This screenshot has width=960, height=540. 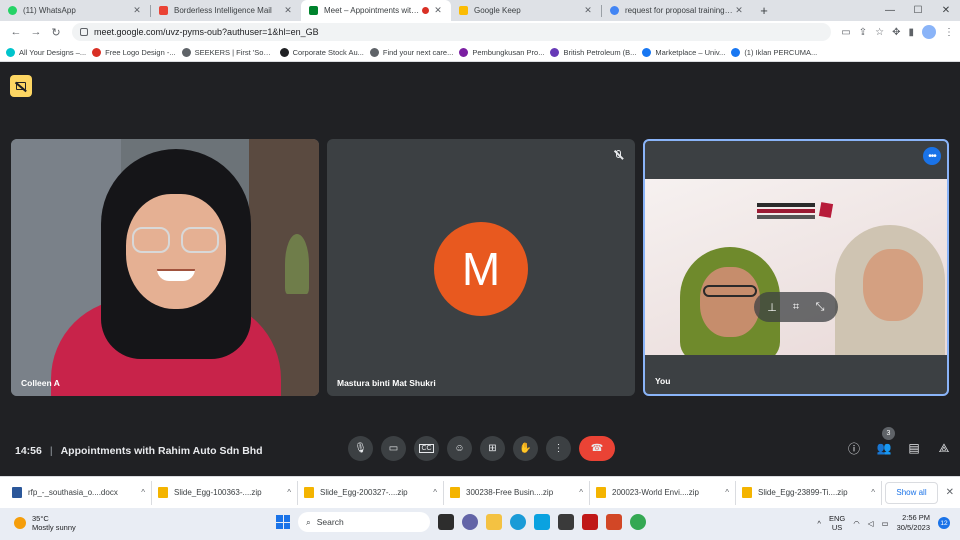 What do you see at coordinates (225, 492) in the screenshot?
I see `download-item: Slide_Egg-100363-....zip ^` at bounding box center [225, 492].